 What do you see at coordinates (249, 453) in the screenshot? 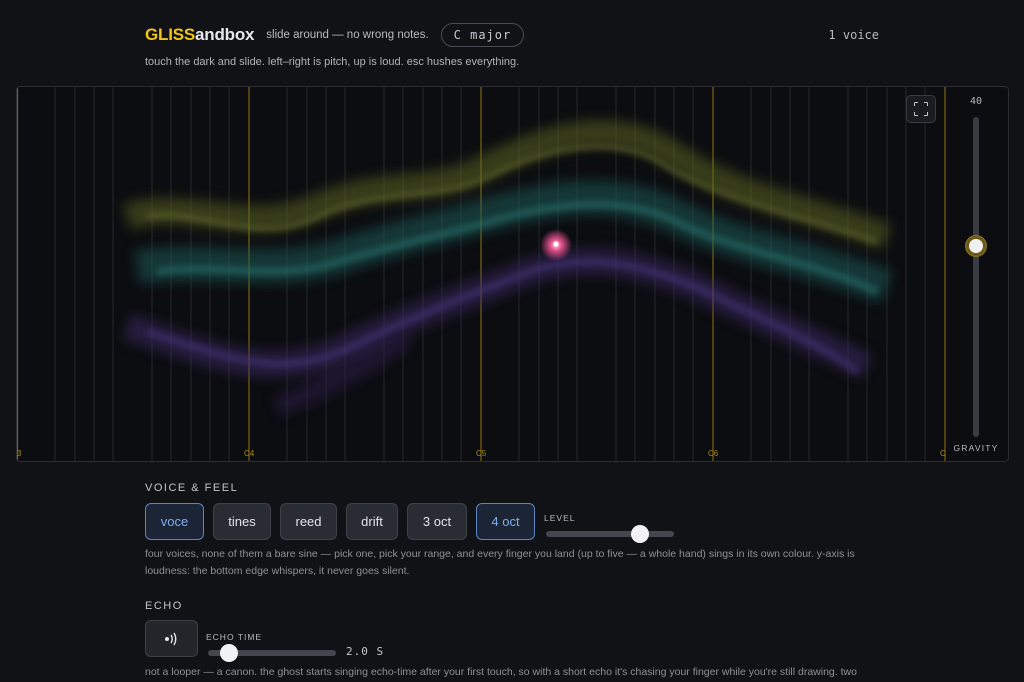
I see `note-label-c4: C4` at bounding box center [249, 453].